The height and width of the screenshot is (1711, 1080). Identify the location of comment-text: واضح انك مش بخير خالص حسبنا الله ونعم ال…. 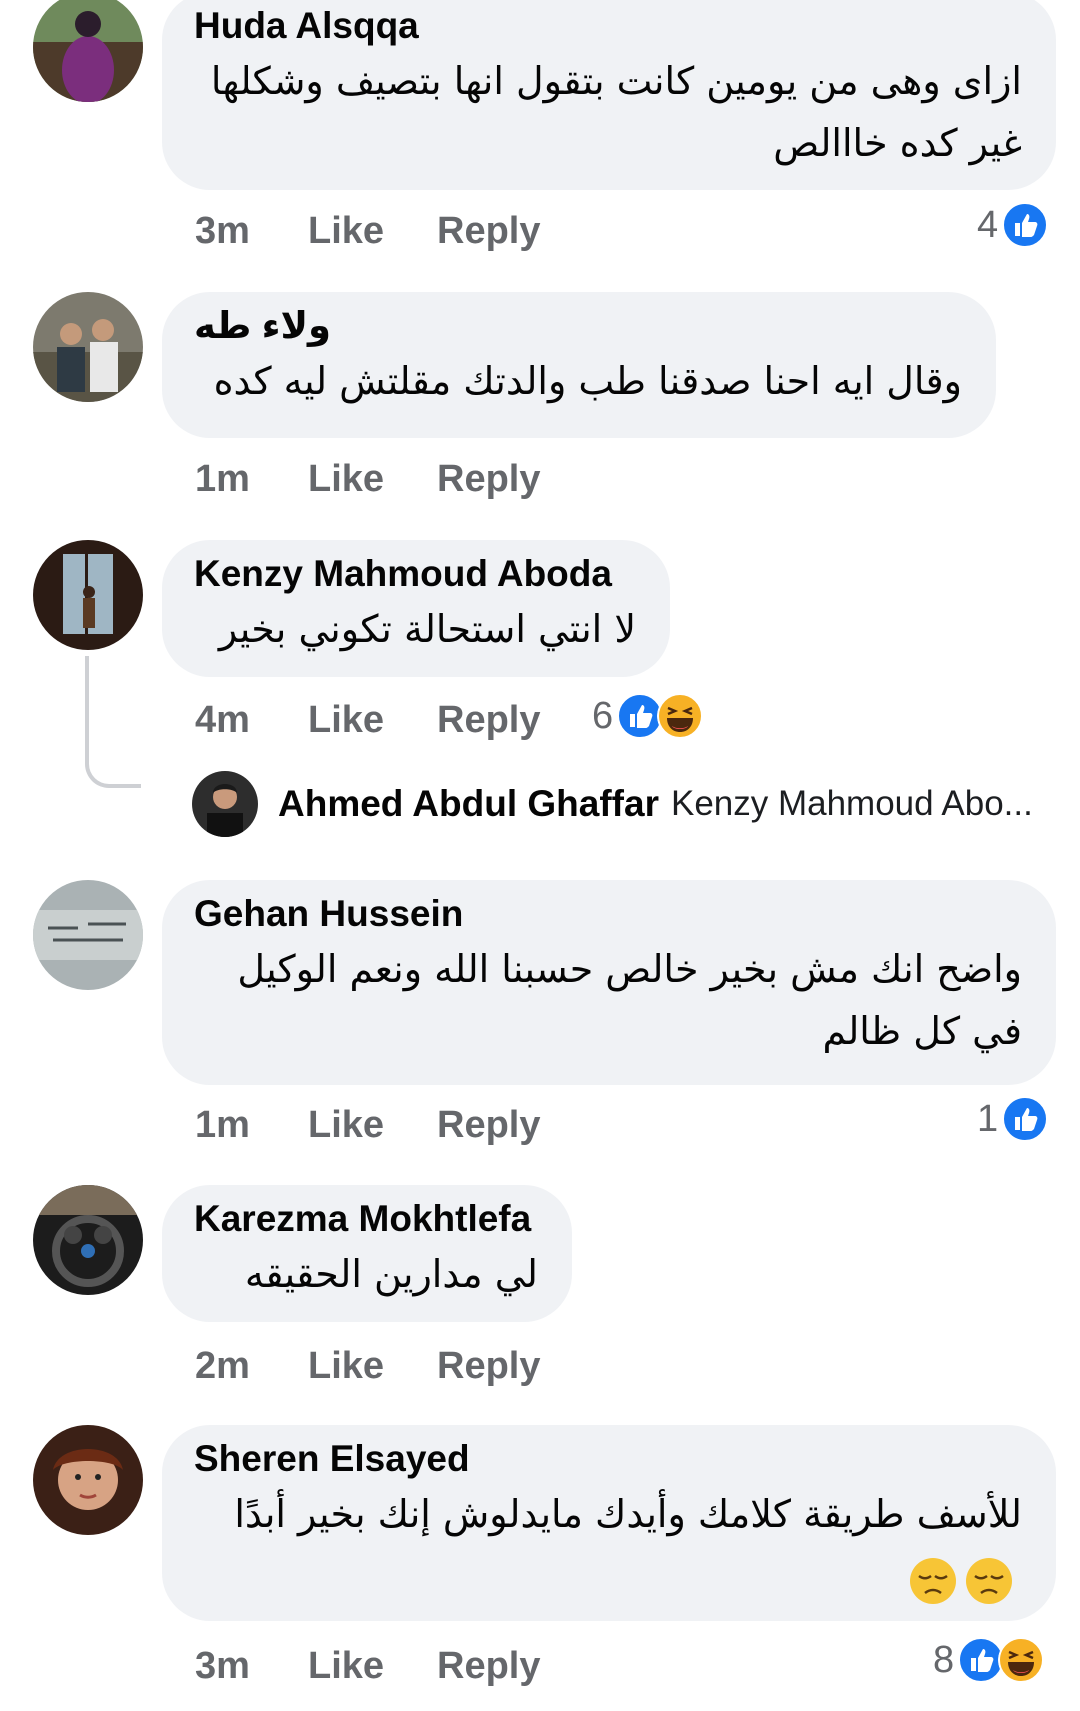
(629, 1000).